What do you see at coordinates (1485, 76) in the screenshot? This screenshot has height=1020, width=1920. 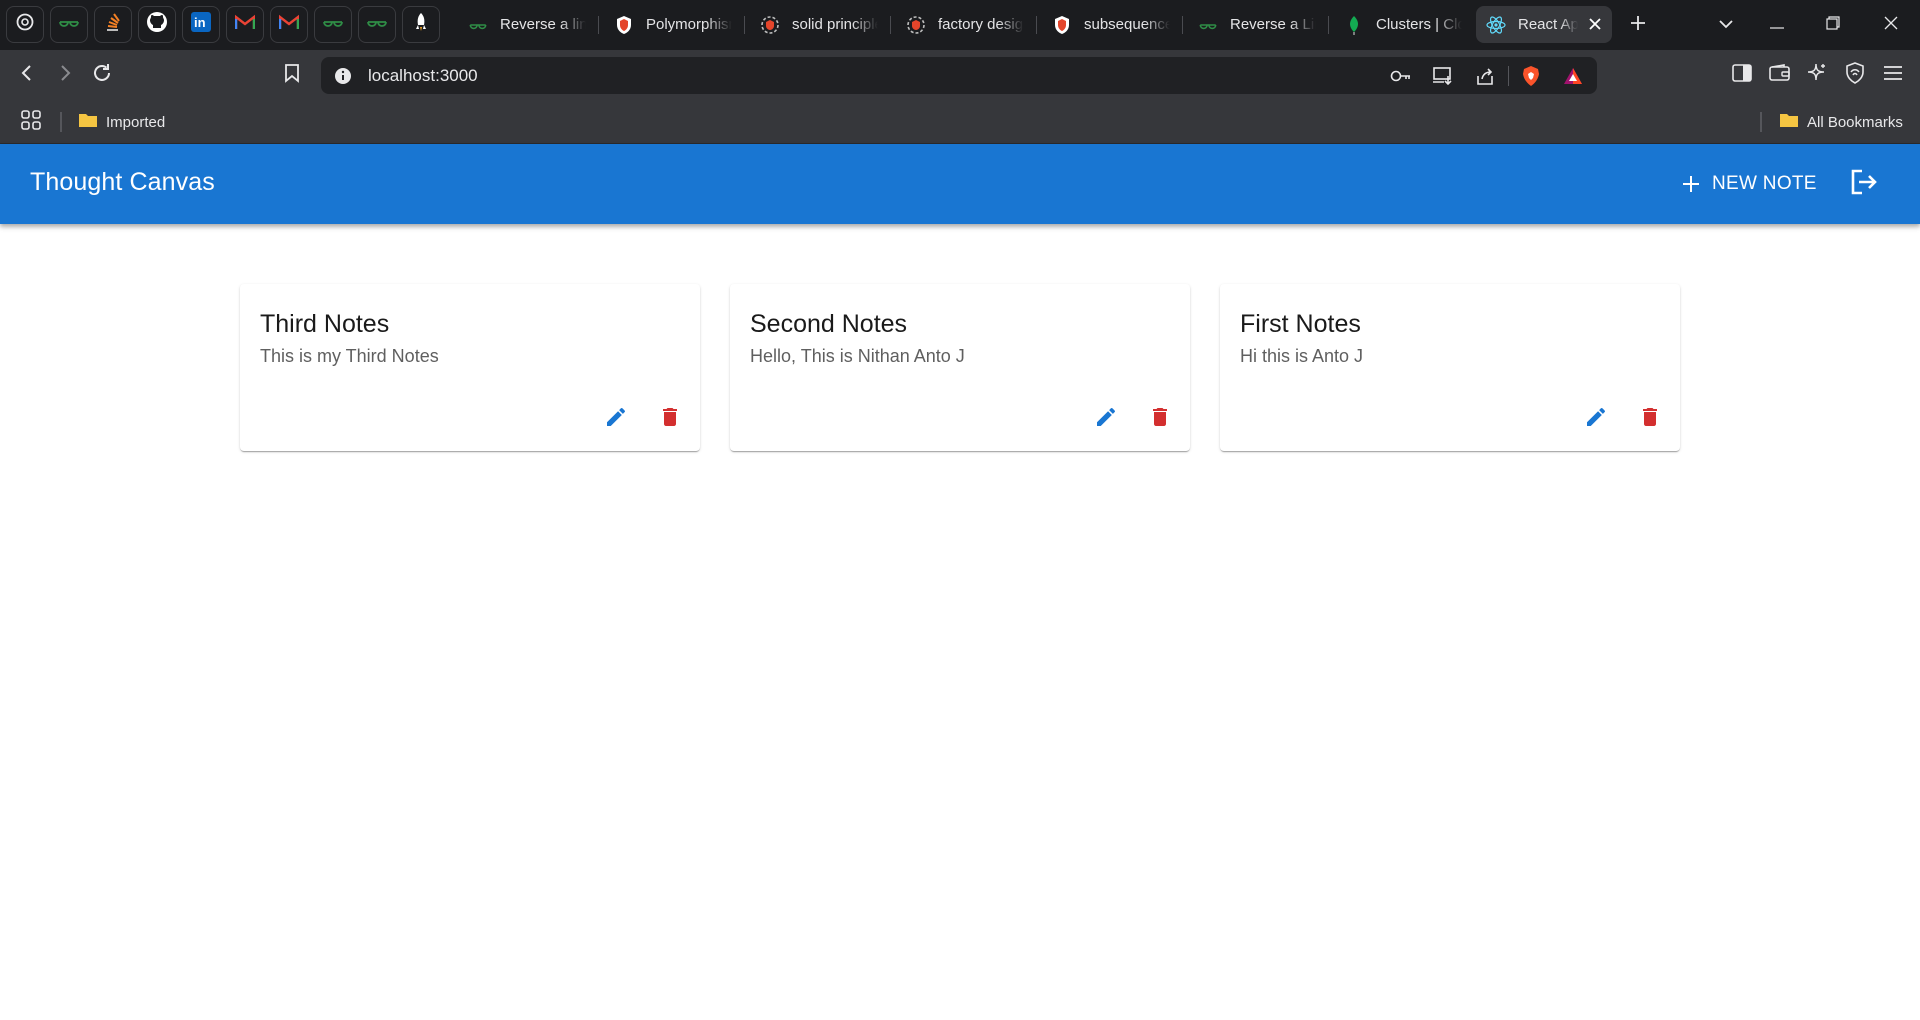 I see `share-icon` at bounding box center [1485, 76].